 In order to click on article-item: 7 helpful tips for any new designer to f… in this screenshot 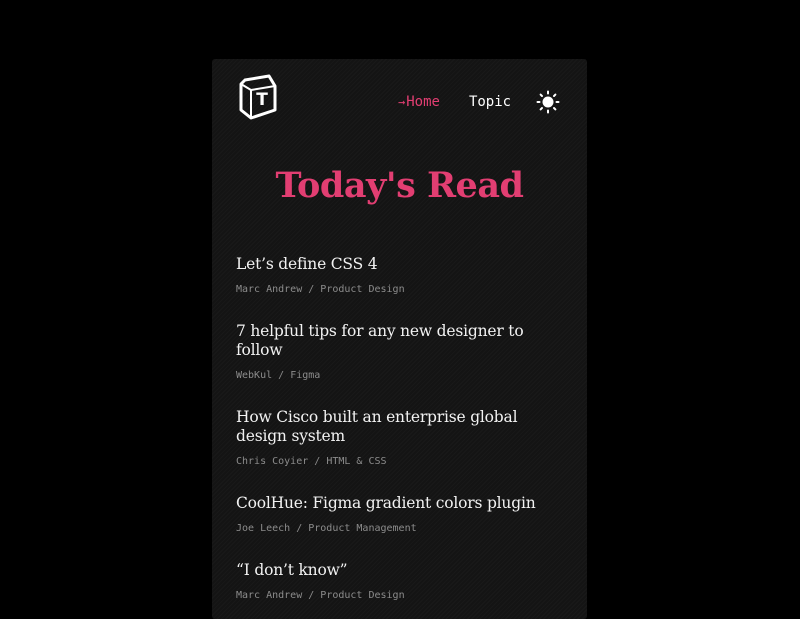, I will do `click(401, 352)`.